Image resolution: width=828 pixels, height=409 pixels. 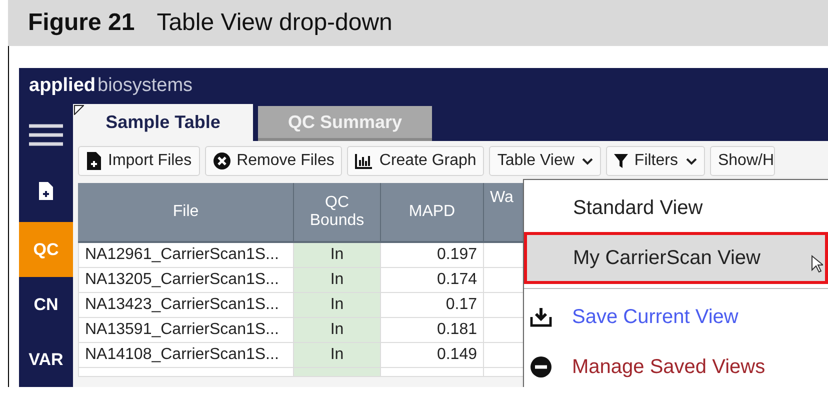 I want to click on toolbar-button: Remove Files, so click(x=273, y=161).